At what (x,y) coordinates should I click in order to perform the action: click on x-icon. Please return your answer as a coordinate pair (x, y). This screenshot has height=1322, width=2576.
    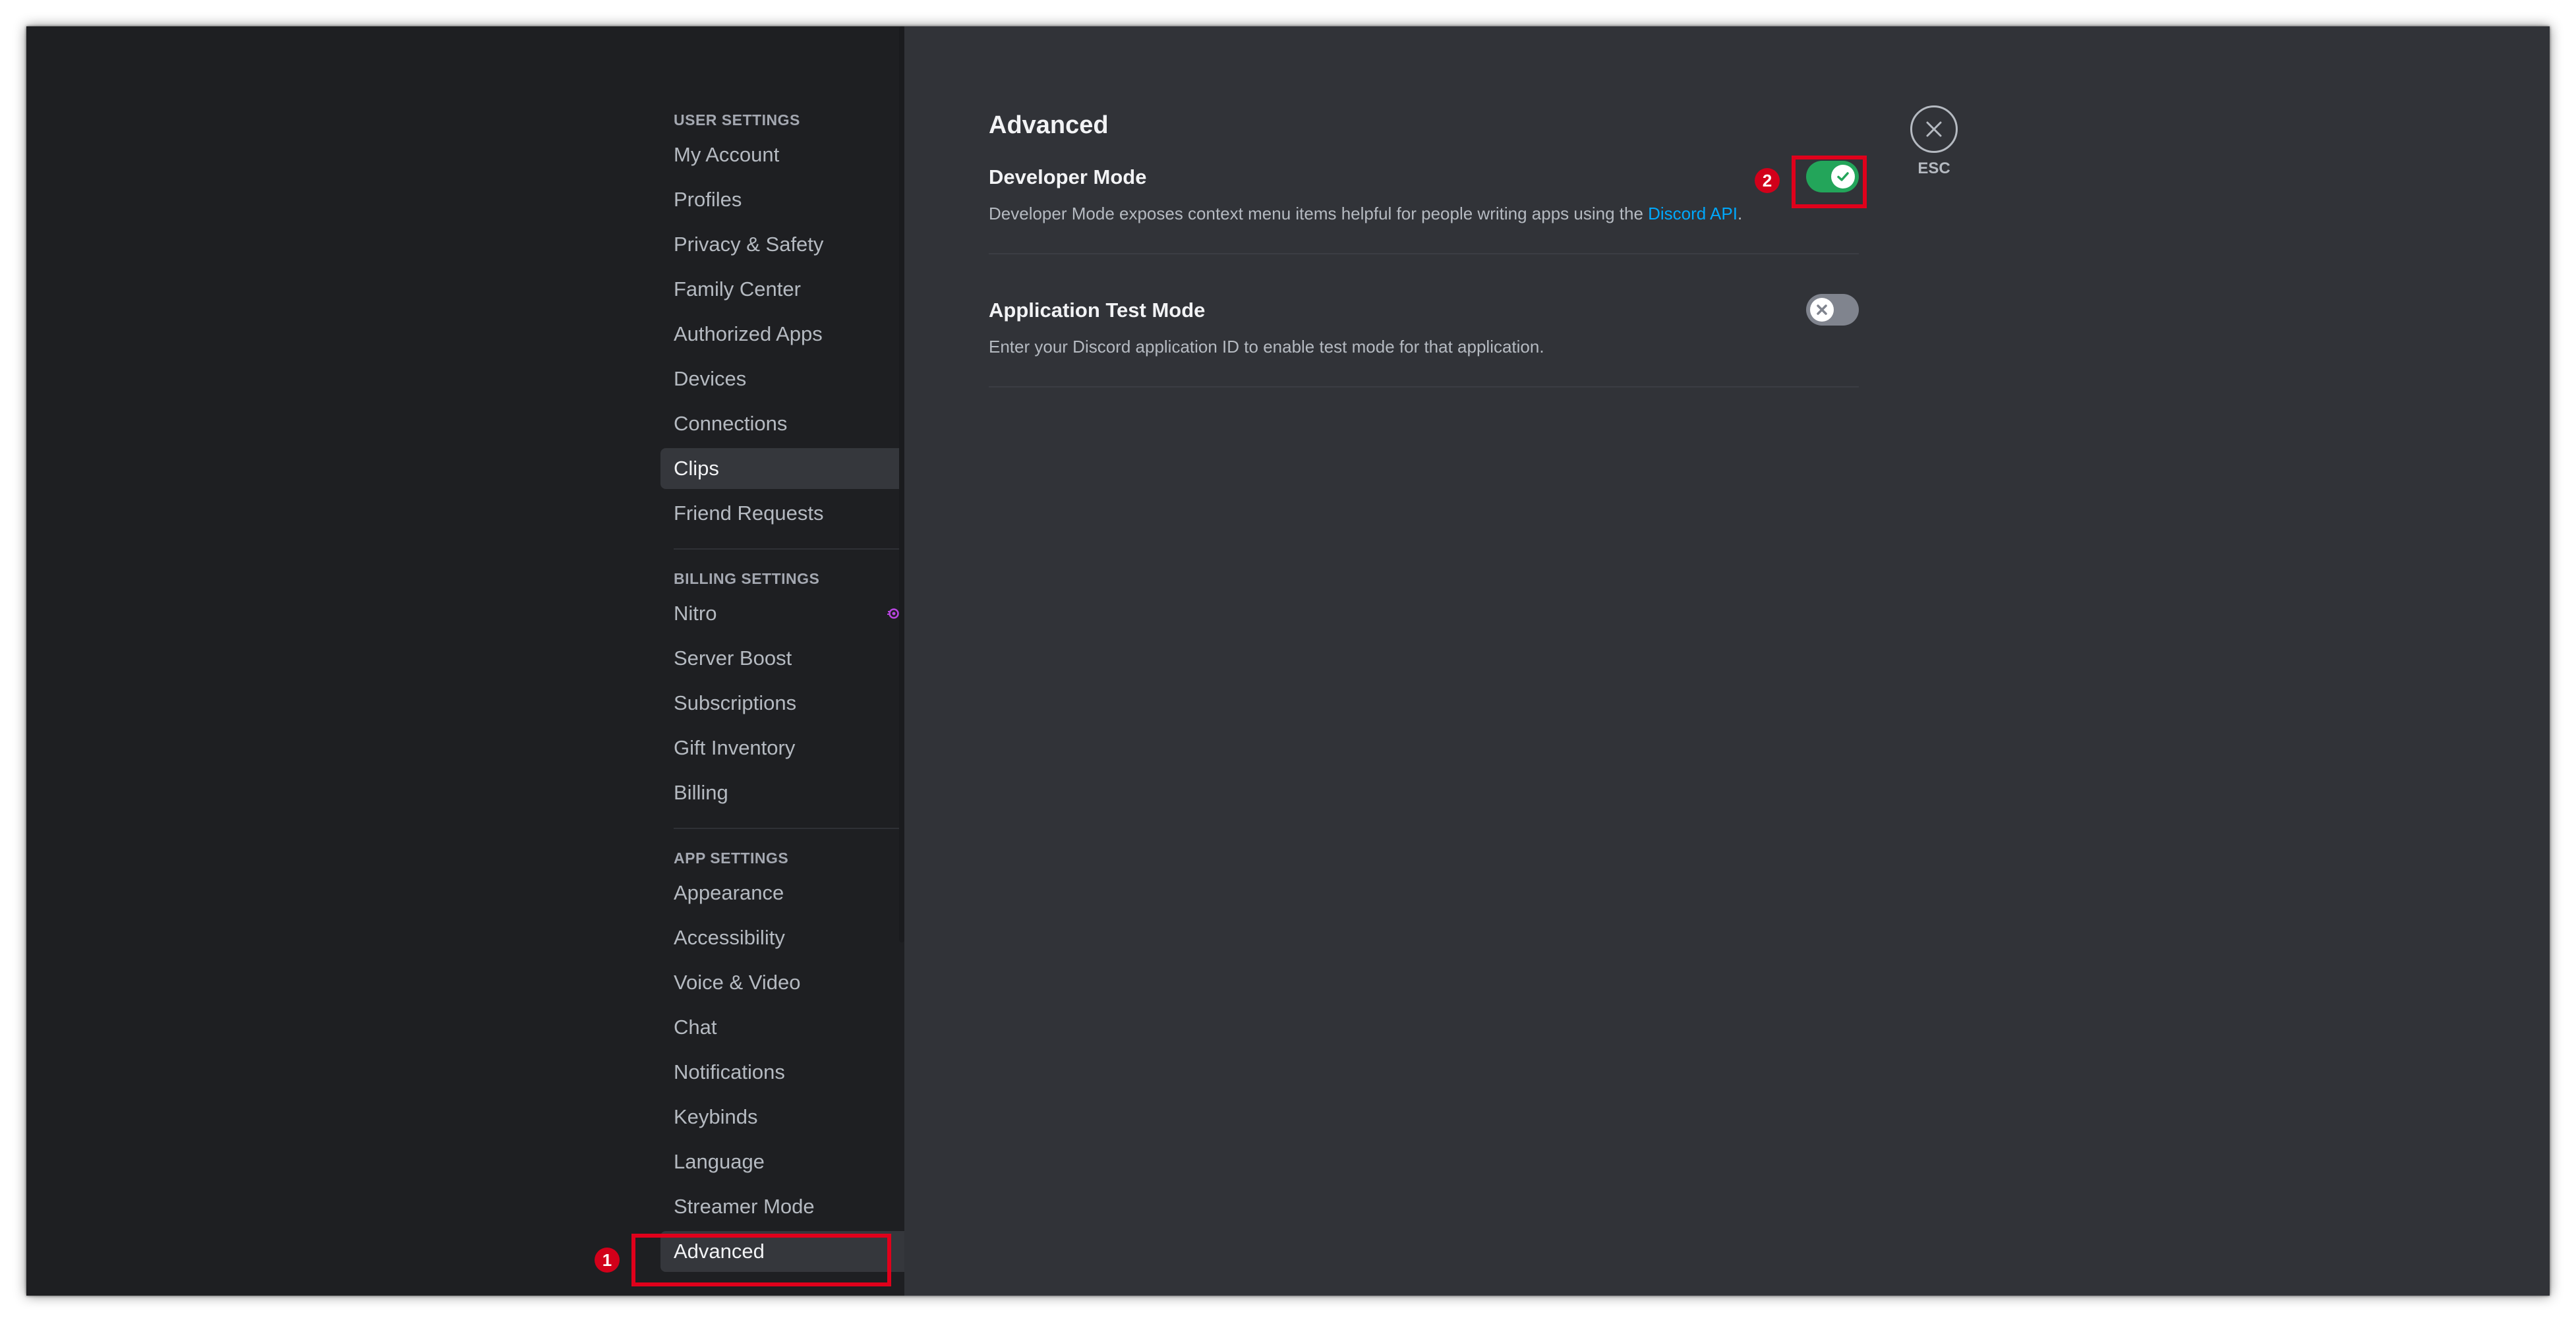
    Looking at the image, I should click on (1822, 309).